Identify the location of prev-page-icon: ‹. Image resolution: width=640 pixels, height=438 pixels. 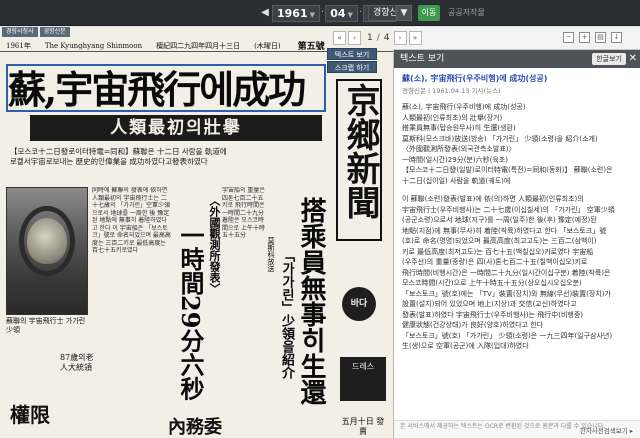
(354, 38).